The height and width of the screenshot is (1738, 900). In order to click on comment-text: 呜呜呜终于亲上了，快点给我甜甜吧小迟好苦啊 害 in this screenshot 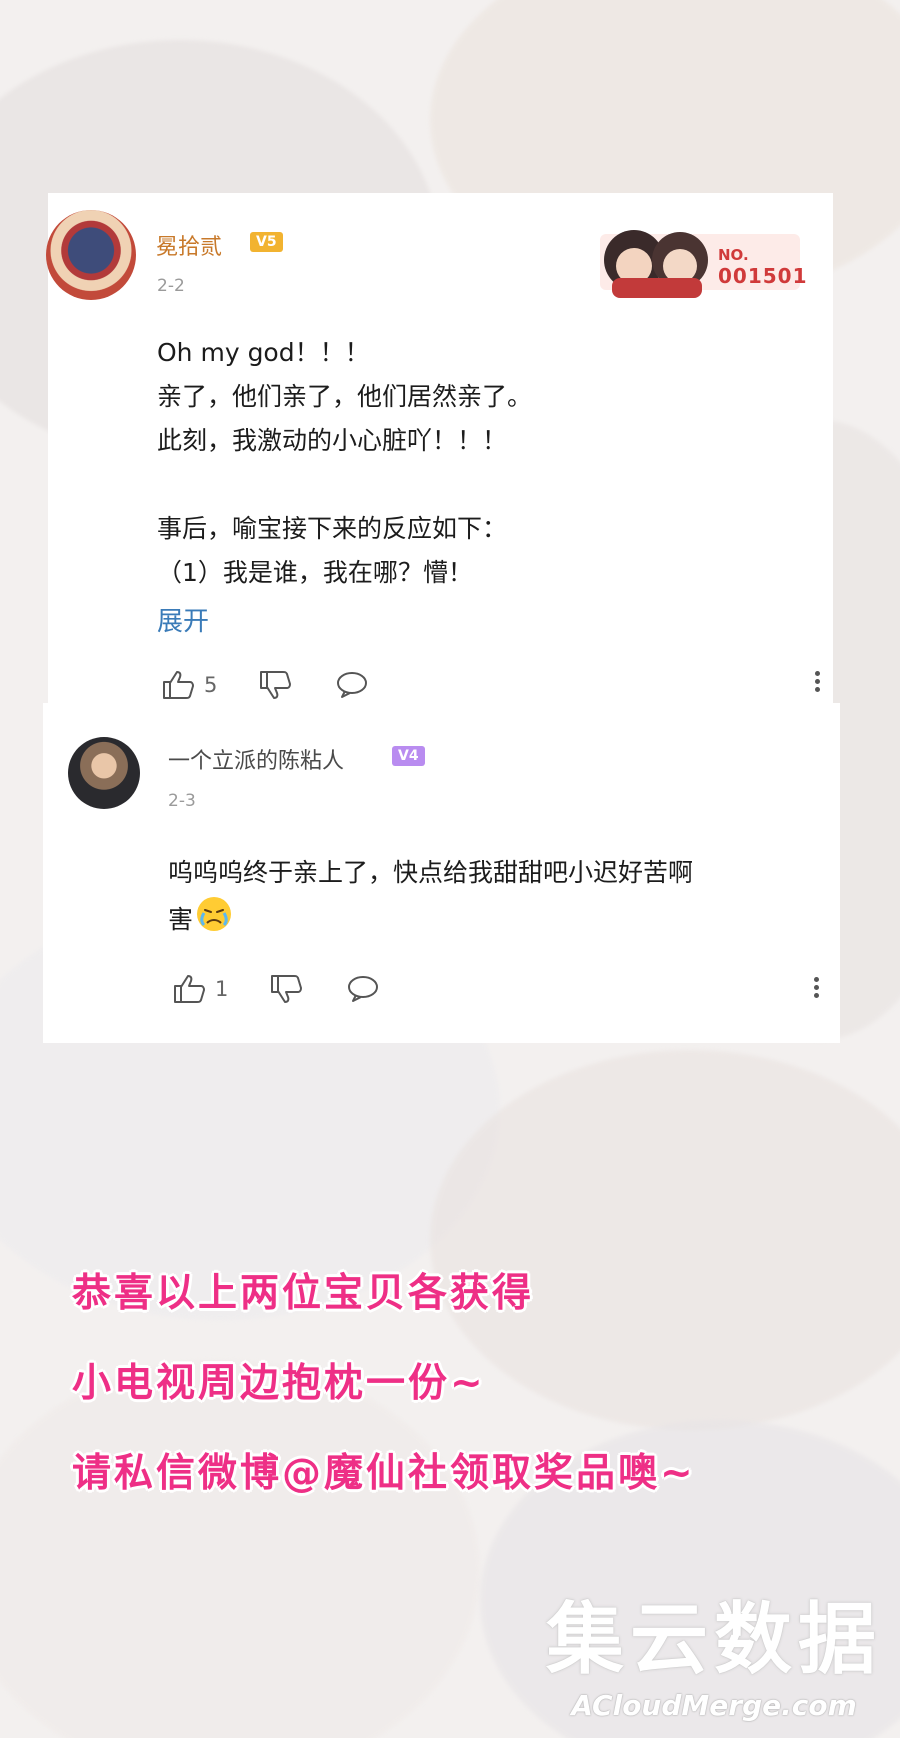, I will do `click(430, 899)`.